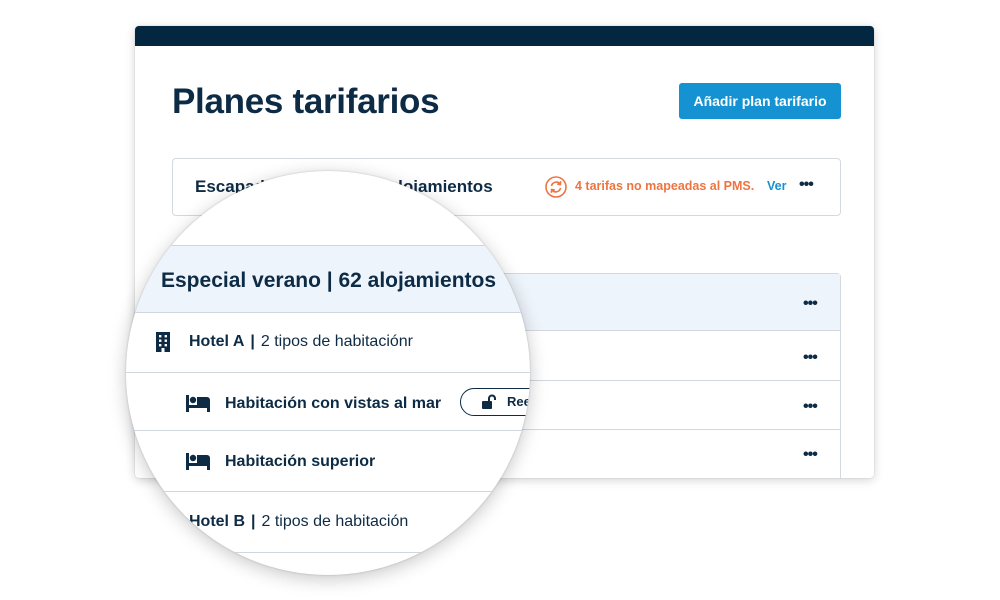  I want to click on top-bar, so click(504, 36).